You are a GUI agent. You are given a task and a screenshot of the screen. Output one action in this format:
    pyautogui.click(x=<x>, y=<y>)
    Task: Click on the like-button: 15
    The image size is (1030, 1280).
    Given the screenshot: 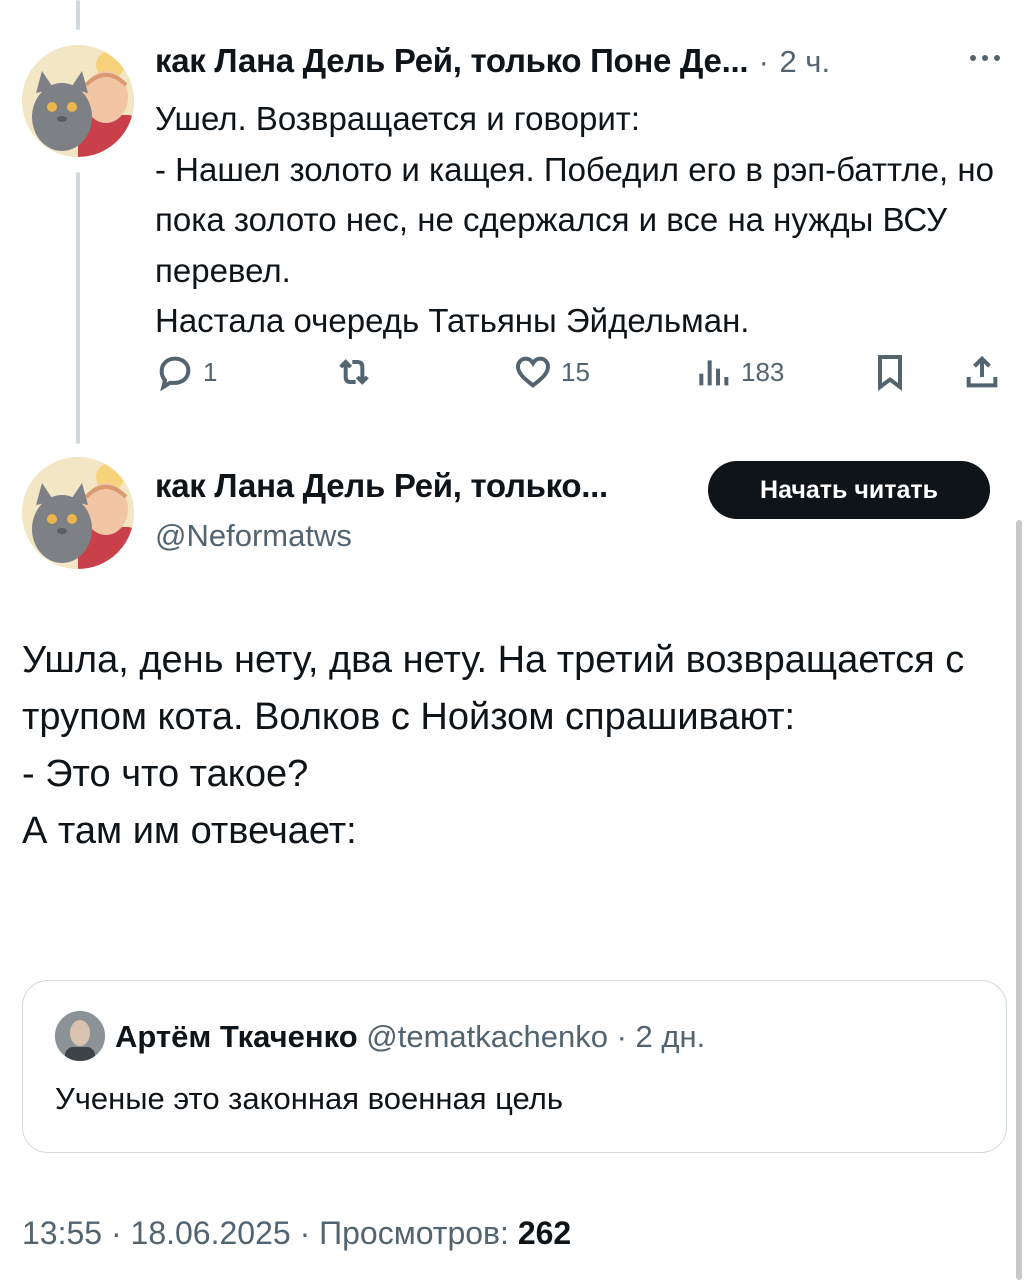 What is the action you would take?
    pyautogui.click(x=551, y=372)
    